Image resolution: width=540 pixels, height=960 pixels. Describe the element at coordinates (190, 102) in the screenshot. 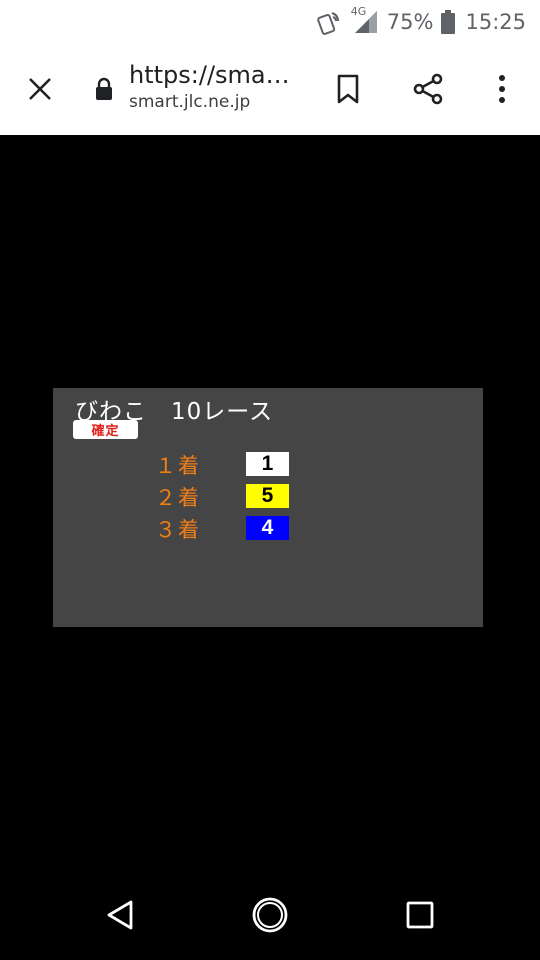

I see `url-host: smart.jlc.ne.jp` at that location.